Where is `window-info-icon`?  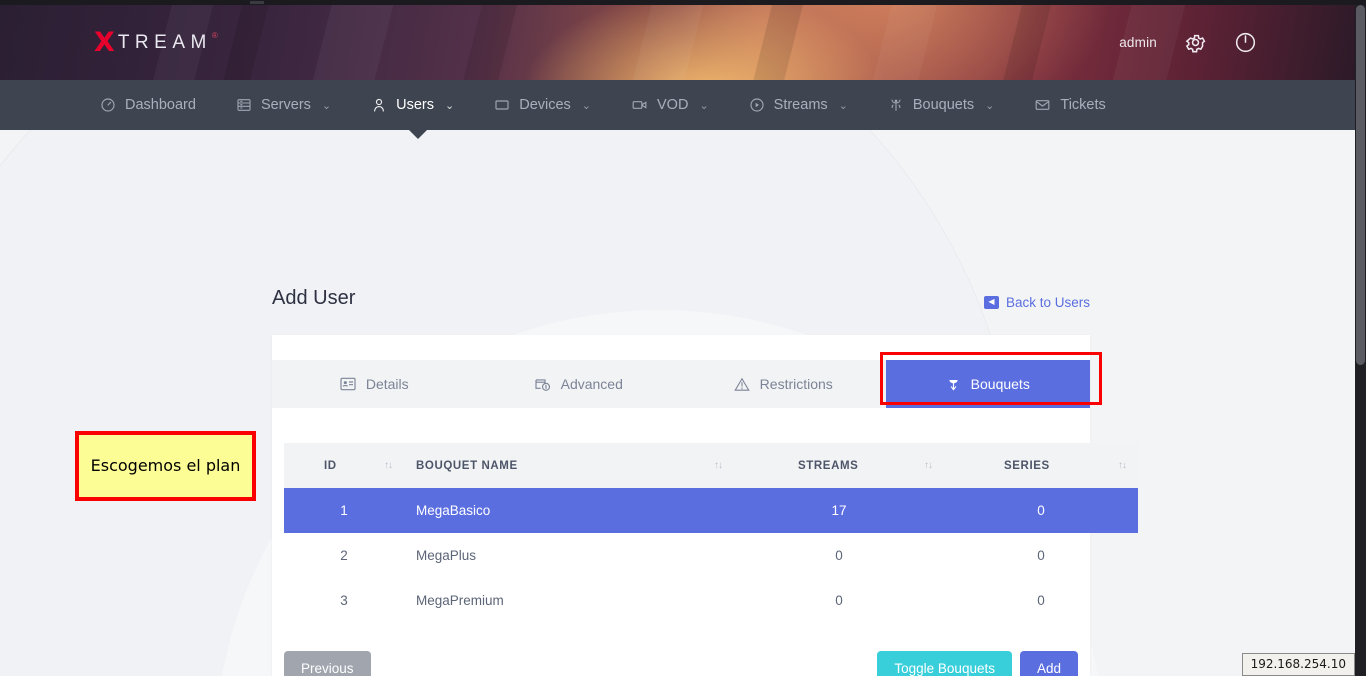 window-info-icon is located at coordinates (543, 384).